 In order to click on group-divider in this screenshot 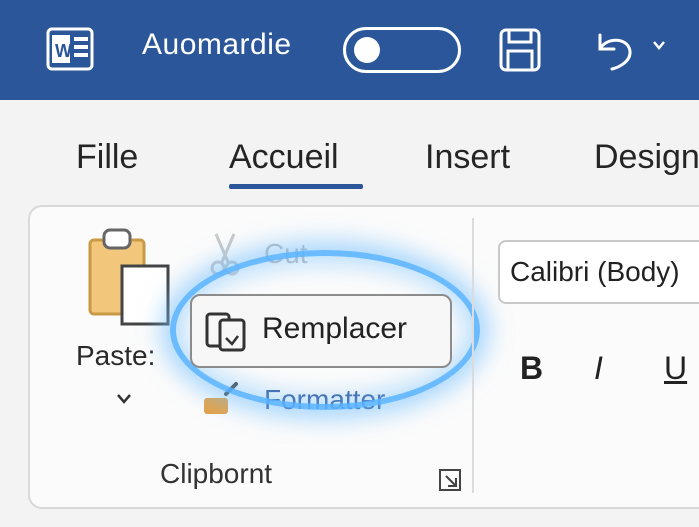, I will do `click(473, 355)`.